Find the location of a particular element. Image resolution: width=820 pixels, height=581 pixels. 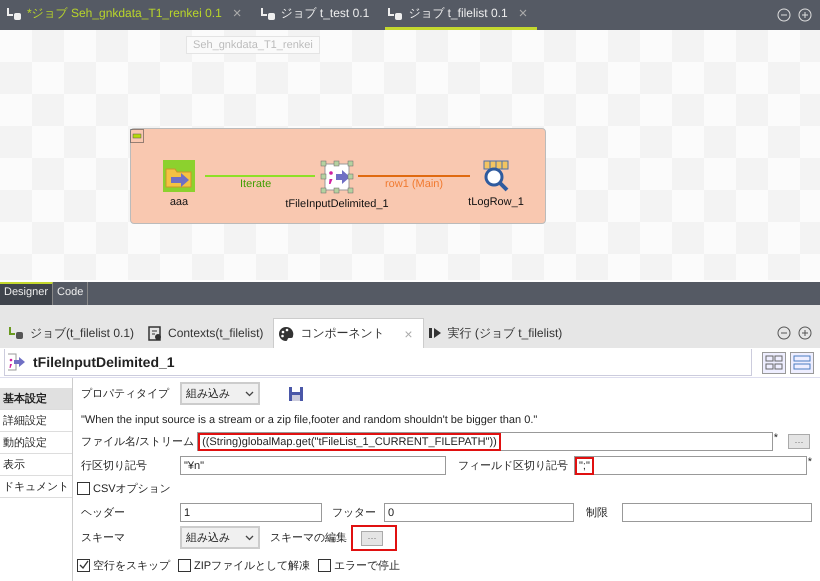

option-checkbox: エラーで停止 is located at coordinates (359, 565).